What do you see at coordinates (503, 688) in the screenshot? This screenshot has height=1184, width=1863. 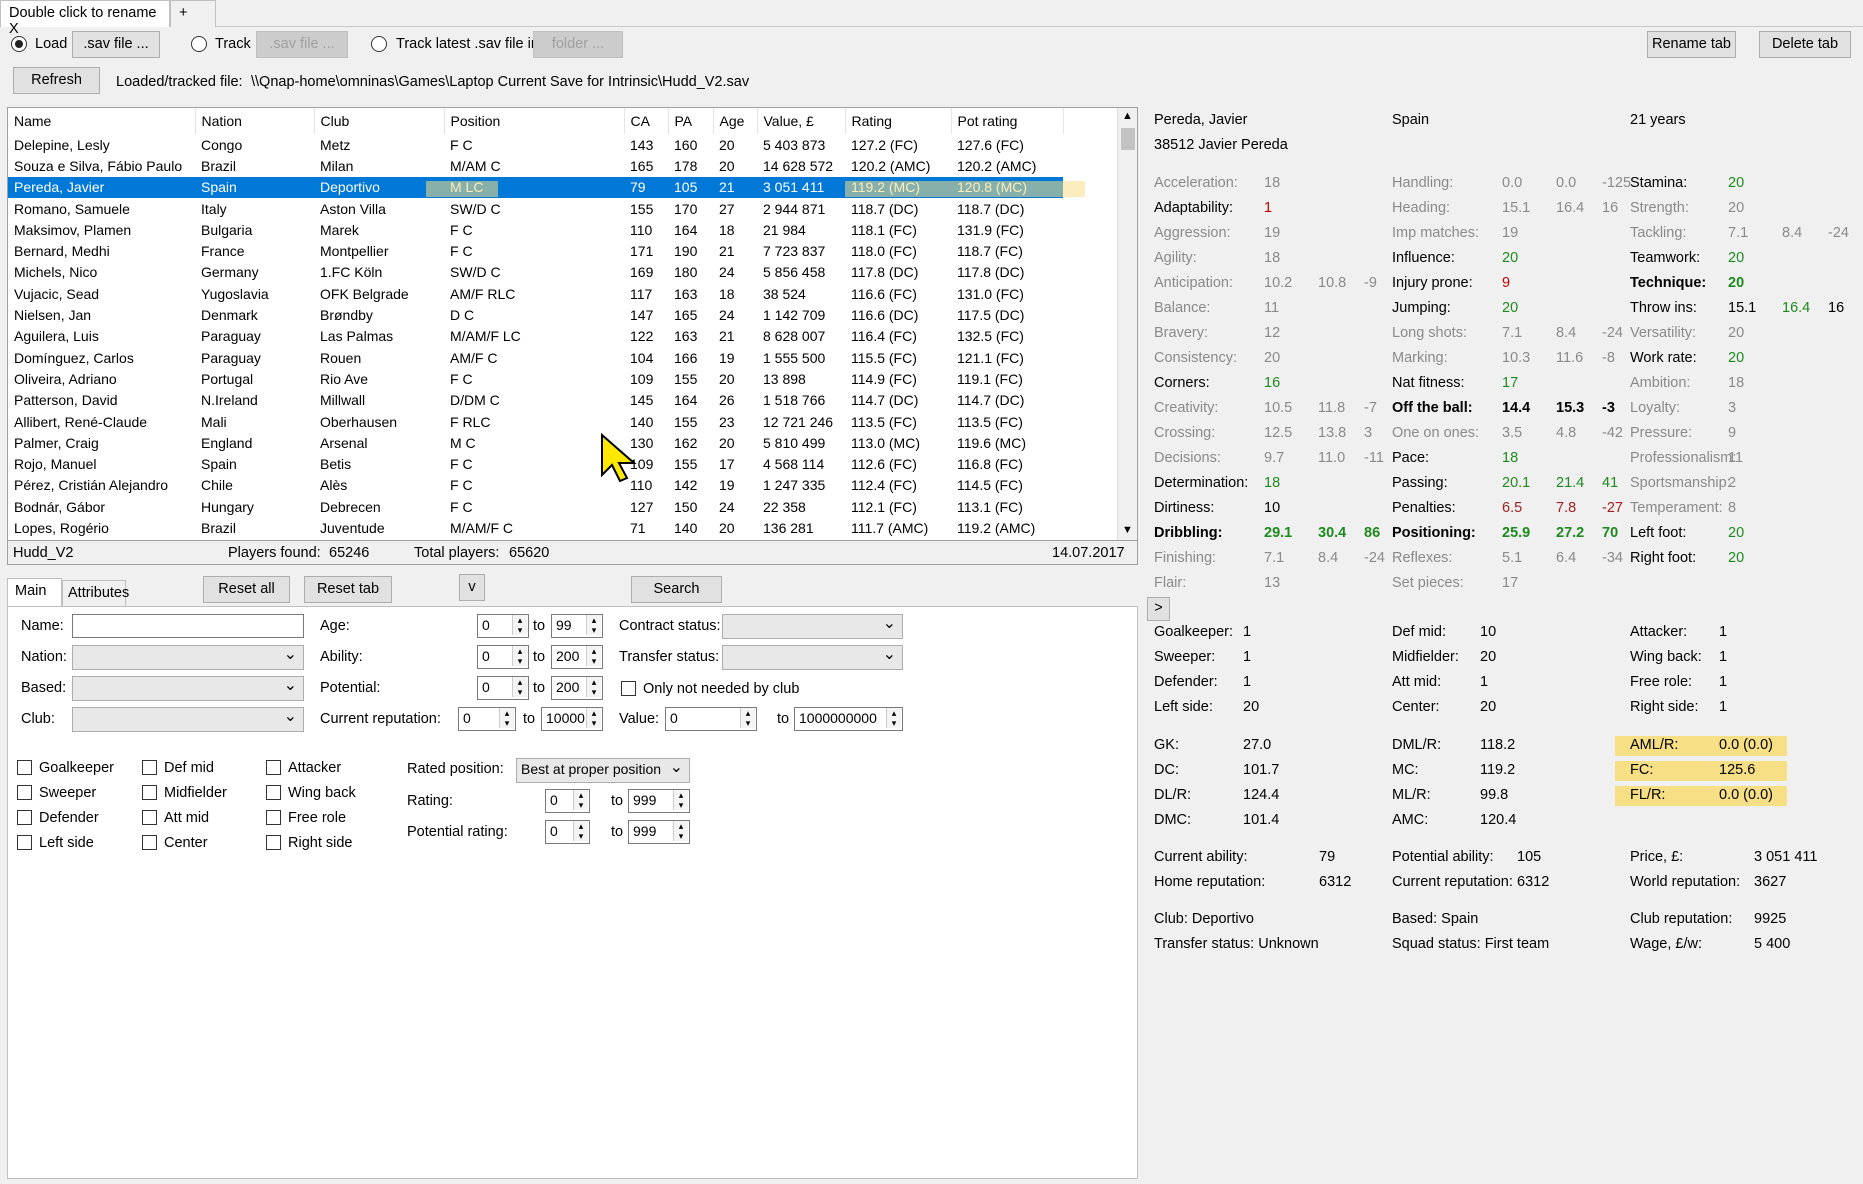 I see `potential-min-input: 0` at bounding box center [503, 688].